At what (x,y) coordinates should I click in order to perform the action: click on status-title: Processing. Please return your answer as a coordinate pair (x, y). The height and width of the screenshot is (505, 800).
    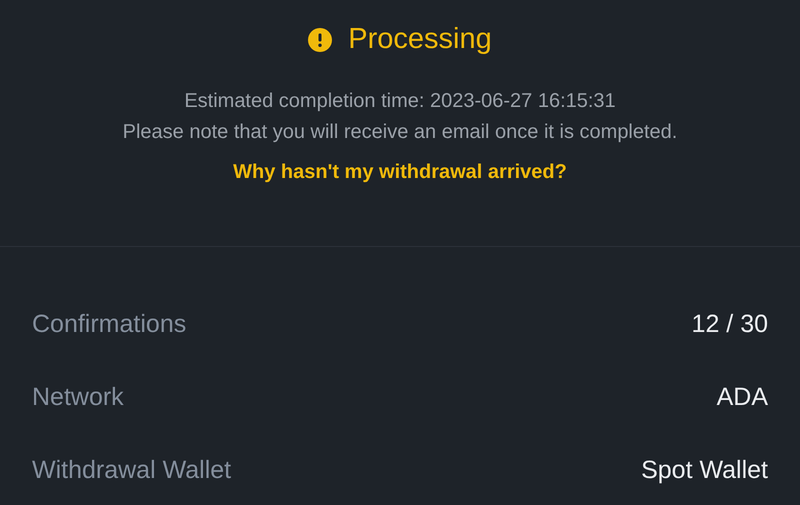
    Looking at the image, I should click on (420, 40).